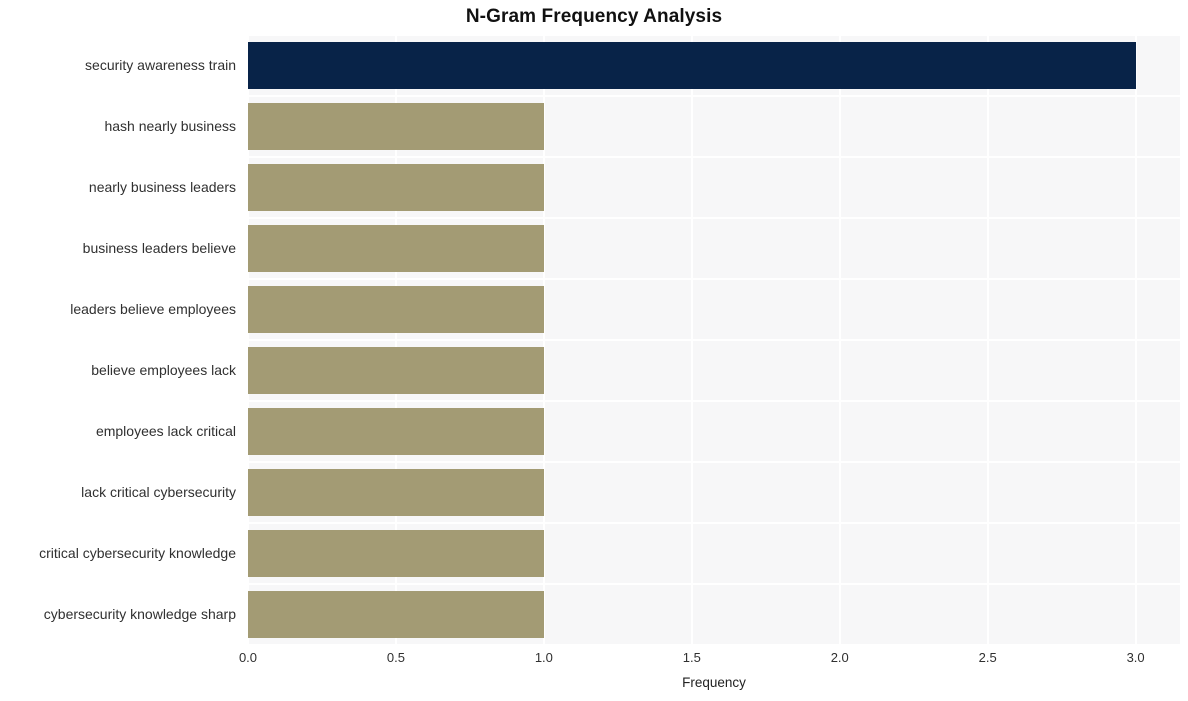 The image size is (1188, 701). I want to click on y-axis-tick-label: critical cybersecurity knowledge, so click(137, 552).